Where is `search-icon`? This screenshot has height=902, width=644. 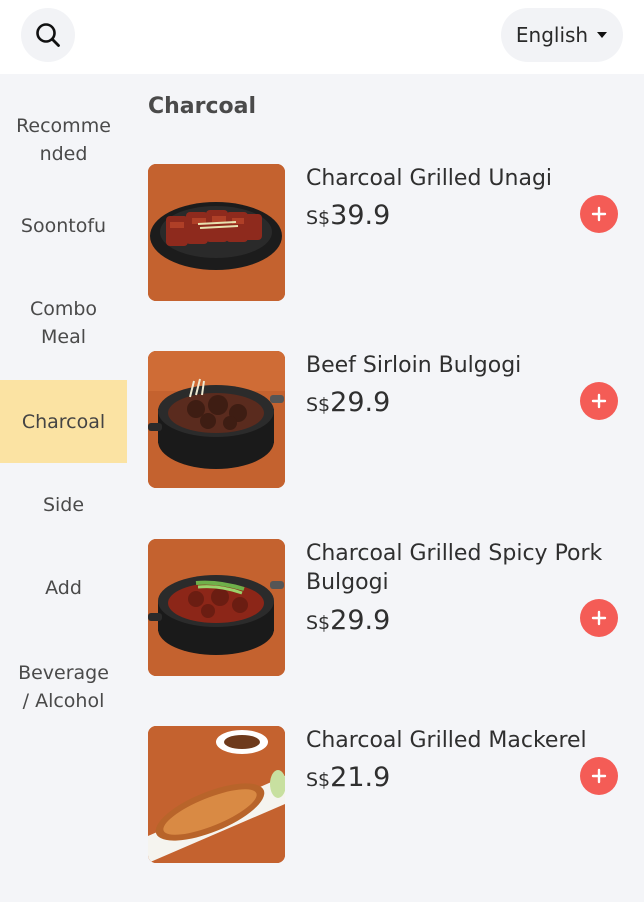
search-icon is located at coordinates (48, 35).